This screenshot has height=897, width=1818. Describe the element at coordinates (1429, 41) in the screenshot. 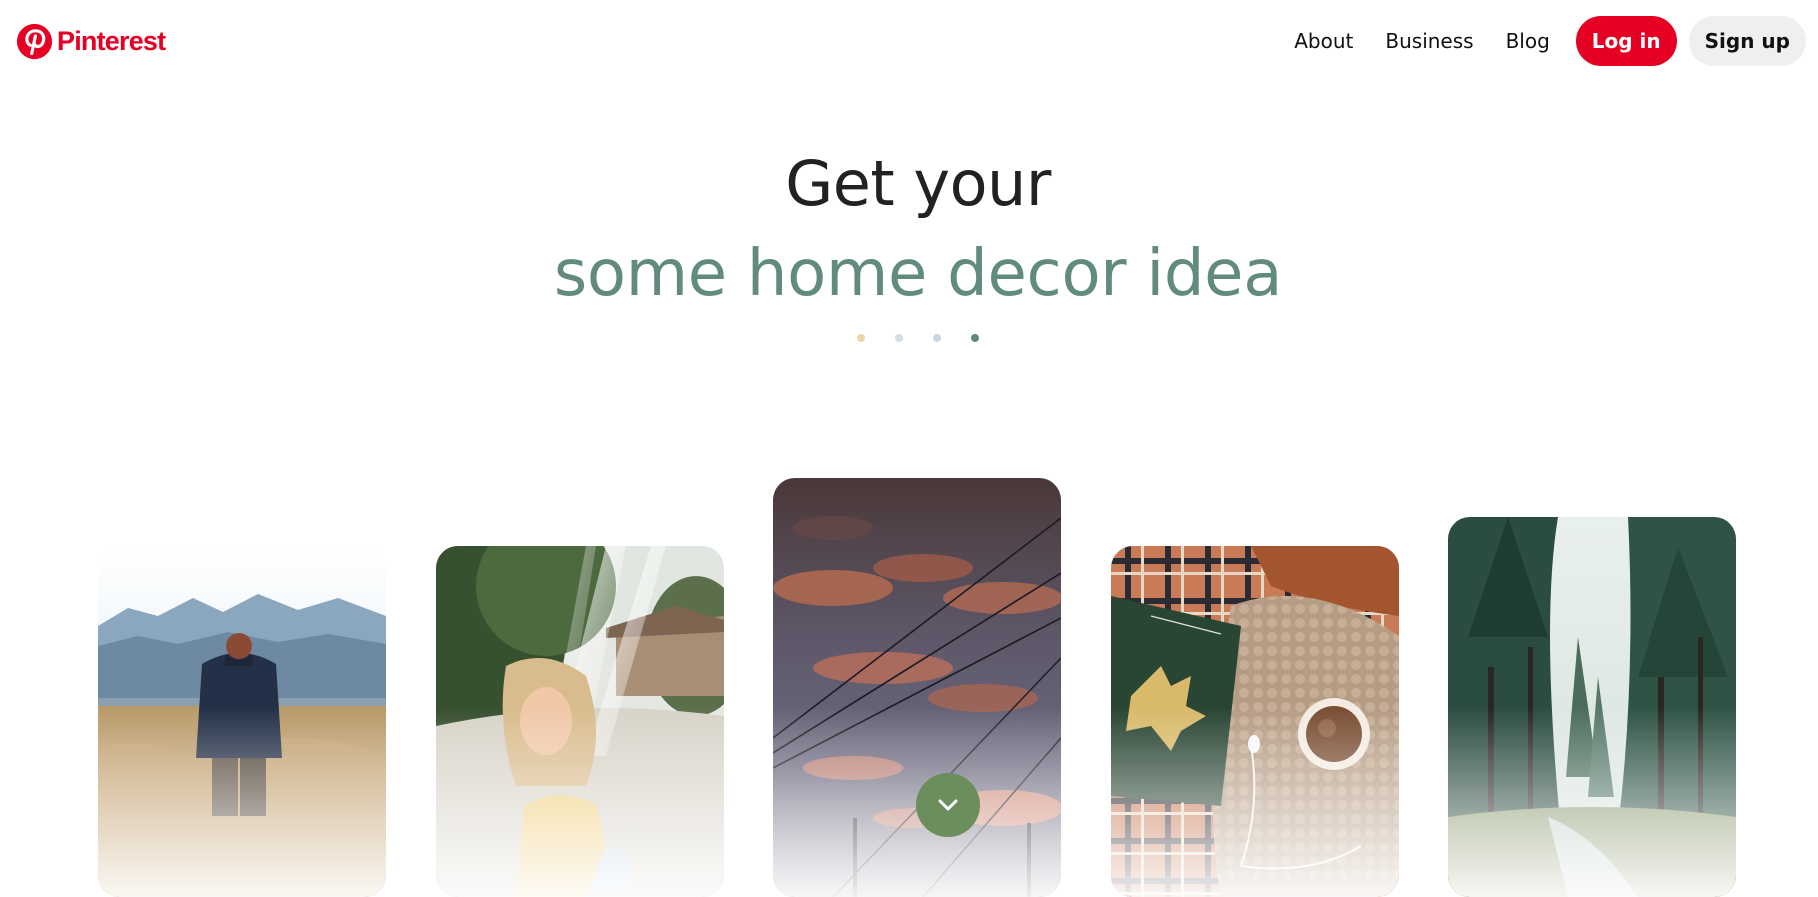

I see `nav-business-link: Business` at that location.